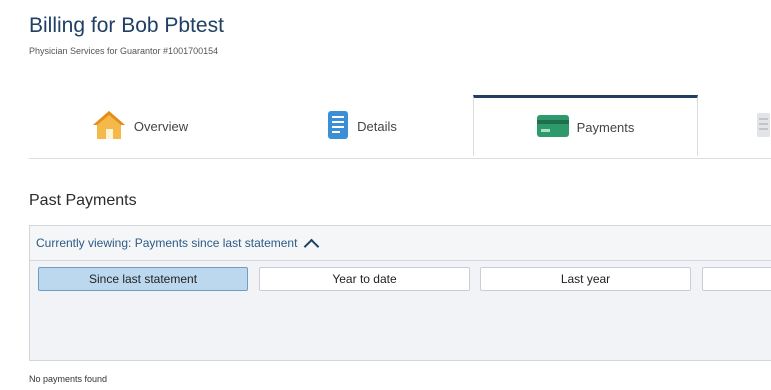 Image resolution: width=771 pixels, height=390 pixels. Describe the element at coordinates (83, 200) in the screenshot. I see `section-title: Past Payments` at that location.